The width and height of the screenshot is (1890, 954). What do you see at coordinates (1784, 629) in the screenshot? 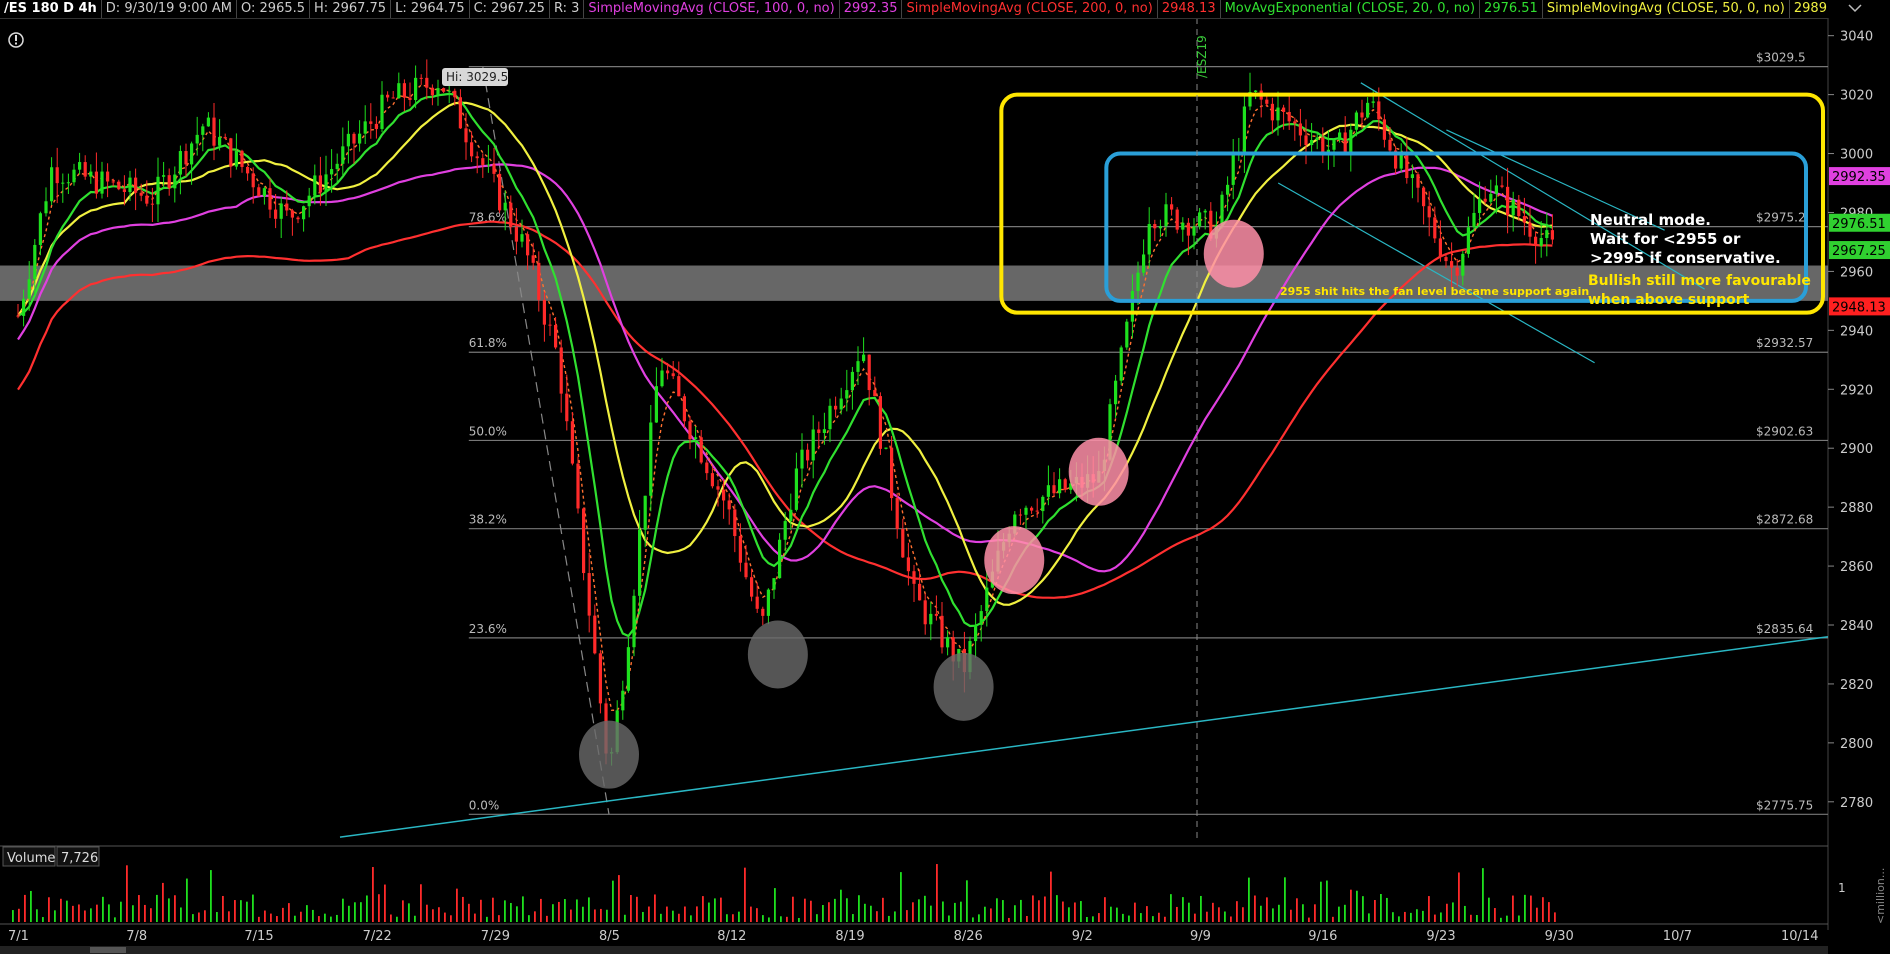
I see `fib-price-label: $2835.64` at bounding box center [1784, 629].